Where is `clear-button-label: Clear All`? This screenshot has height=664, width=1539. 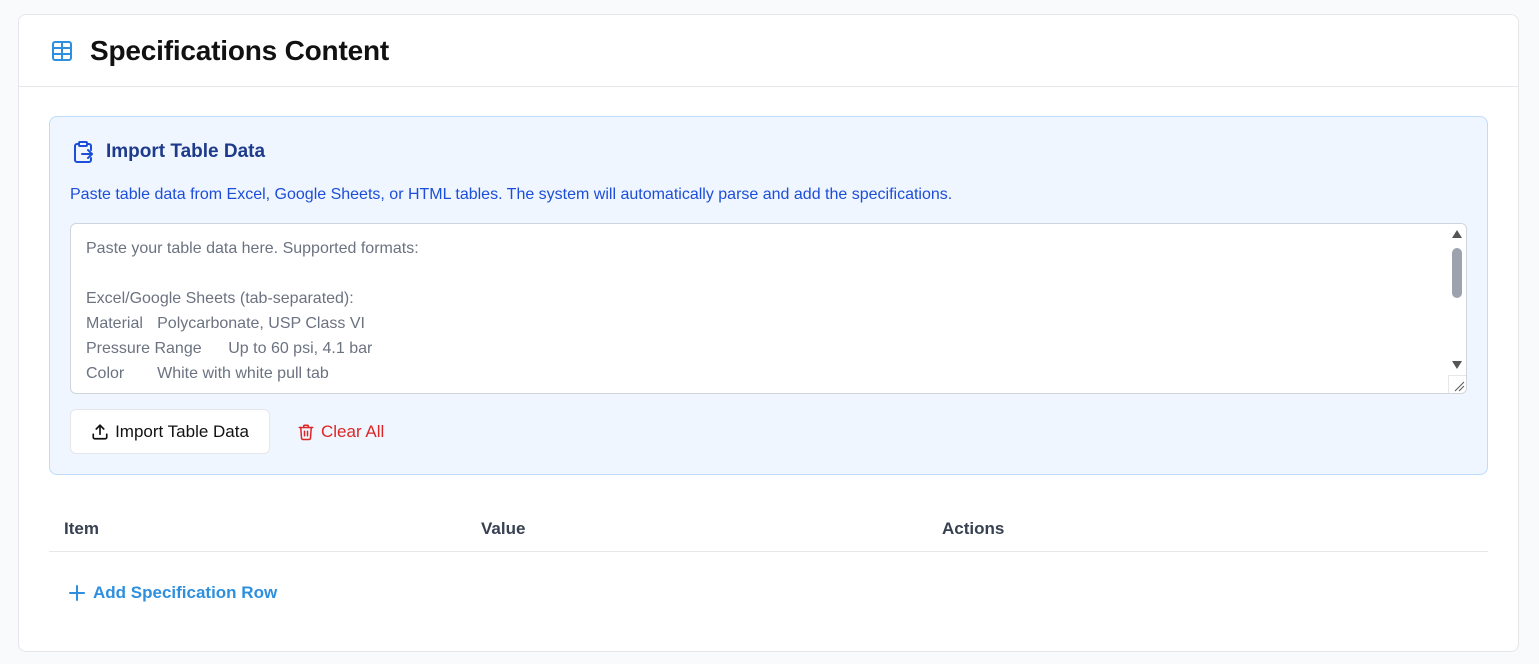
clear-button-label: Clear All is located at coordinates (353, 431).